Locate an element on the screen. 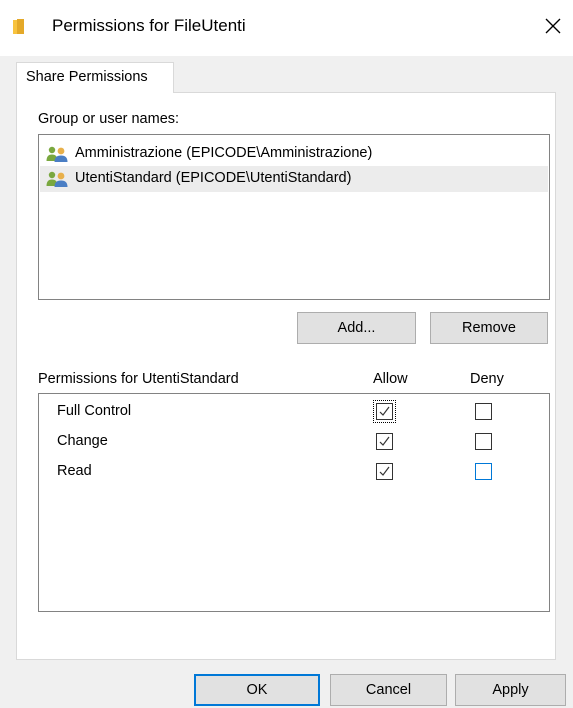 This screenshot has height=708, width=573. group-user-names-label: Group or user names: is located at coordinates (109, 119).